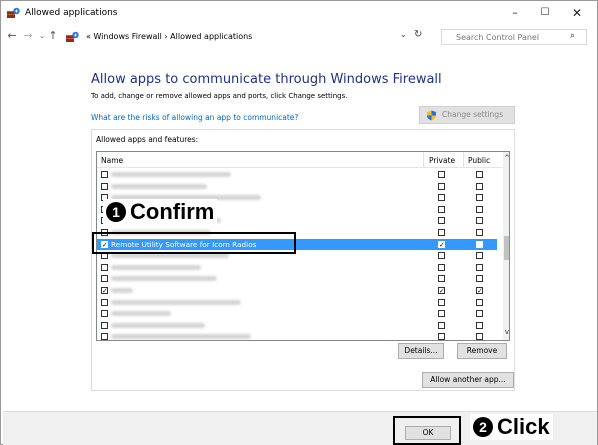  What do you see at coordinates (482, 351) in the screenshot?
I see `remove-button: Remove` at bounding box center [482, 351].